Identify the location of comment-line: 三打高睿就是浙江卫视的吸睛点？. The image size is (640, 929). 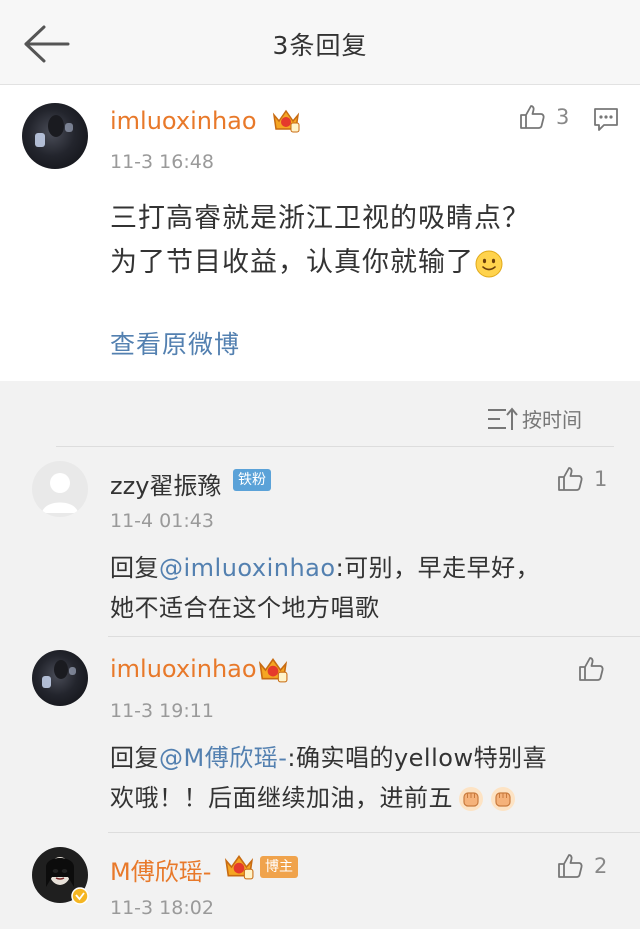
(320, 218).